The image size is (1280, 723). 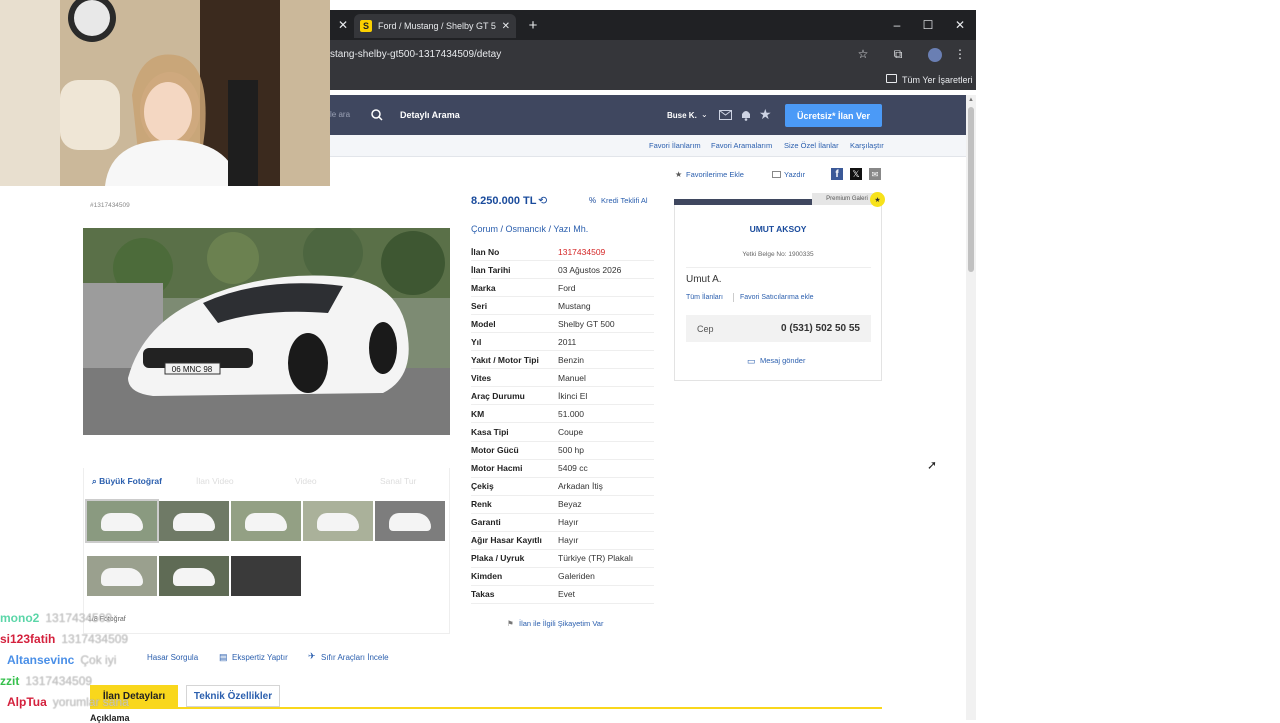 I want to click on chat-message: si123fatih 1317434509, so click(x=64, y=639).